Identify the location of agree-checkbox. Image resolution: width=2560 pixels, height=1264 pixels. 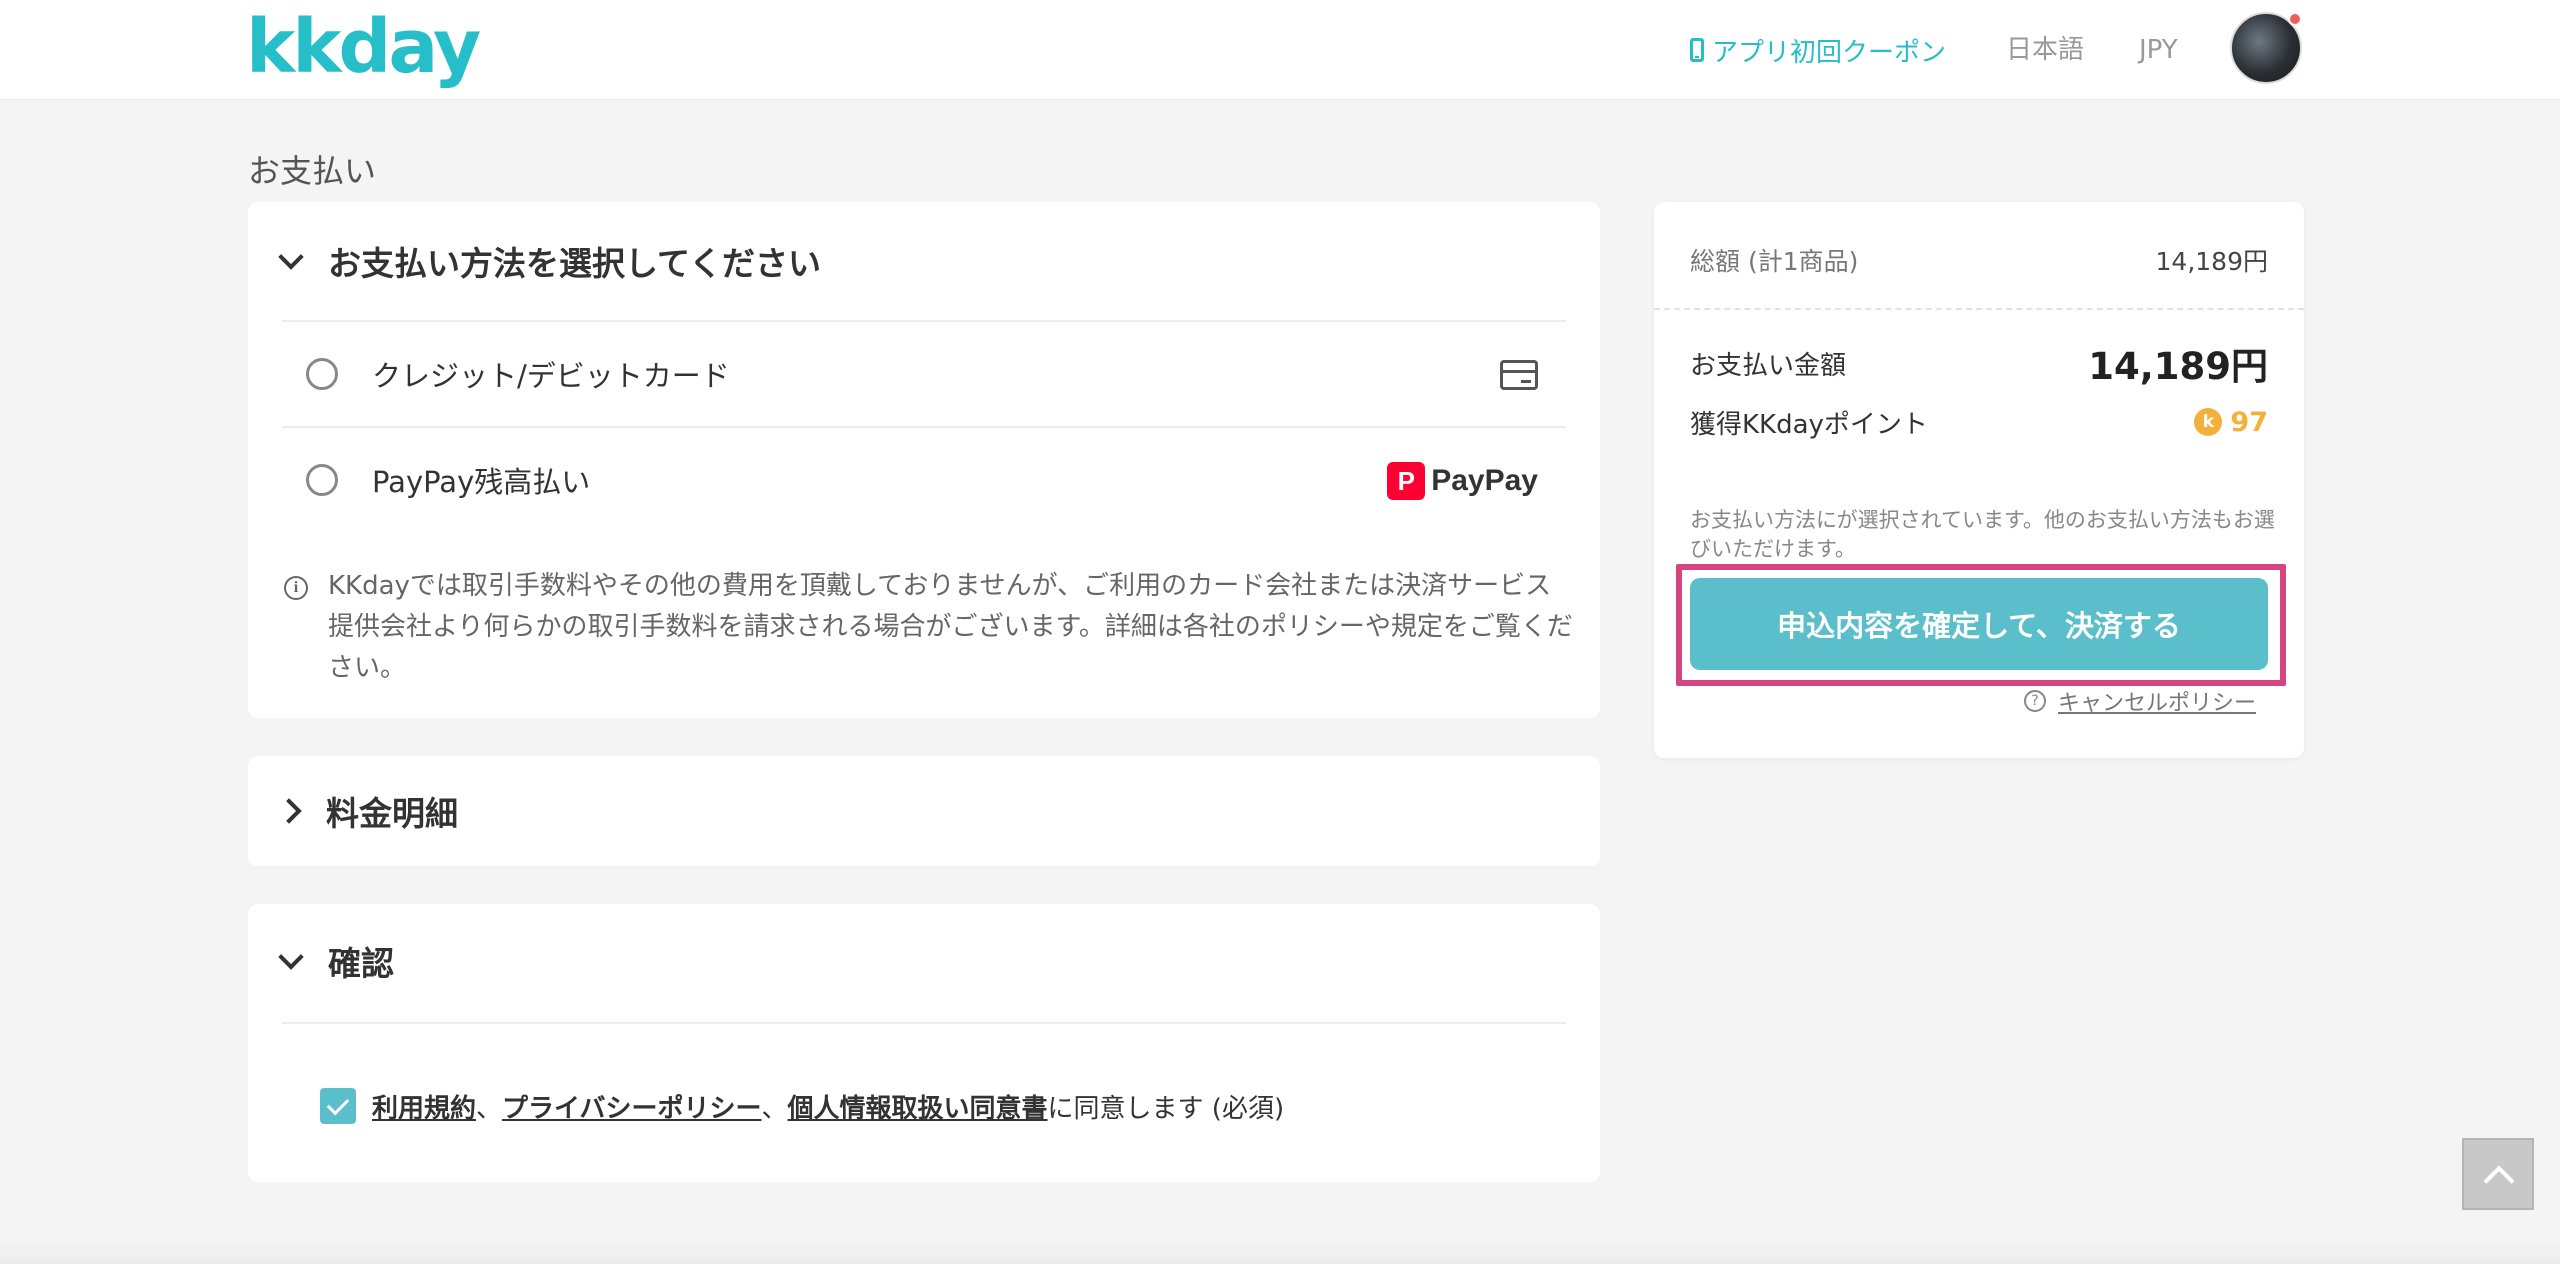
(338, 1106).